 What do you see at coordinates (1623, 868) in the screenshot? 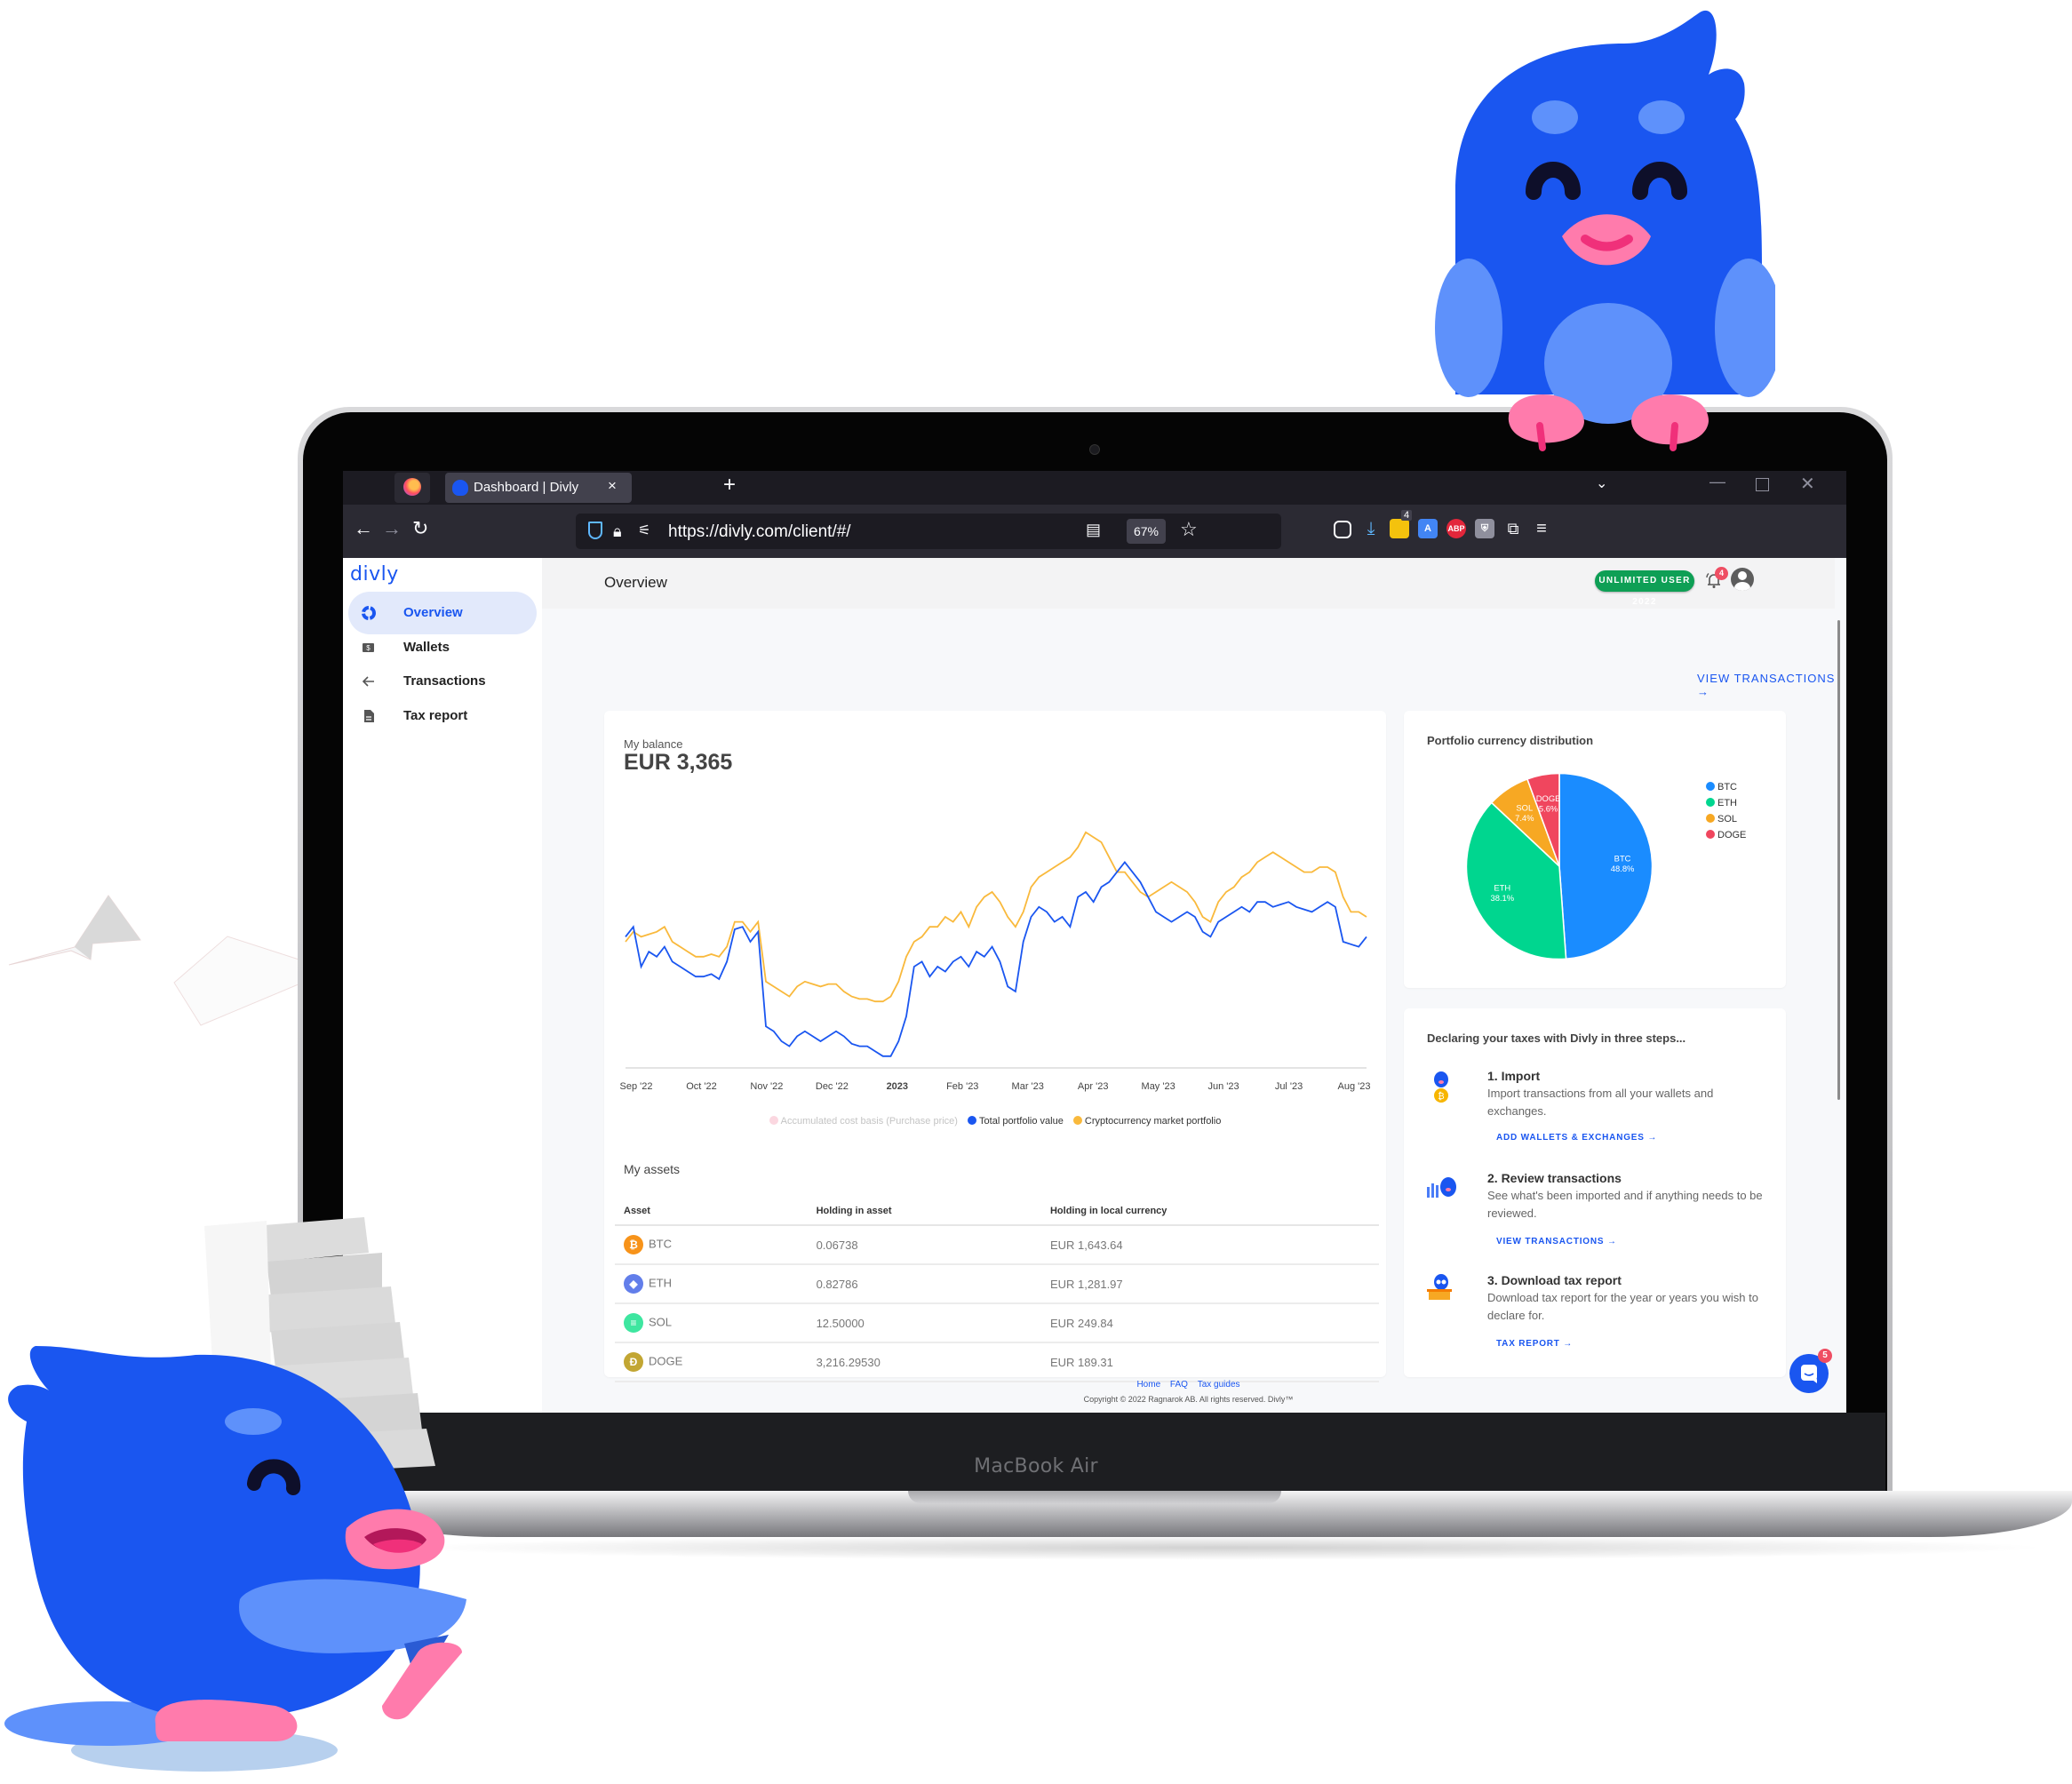
I see `pie-data-label: 48.8%` at bounding box center [1623, 868].